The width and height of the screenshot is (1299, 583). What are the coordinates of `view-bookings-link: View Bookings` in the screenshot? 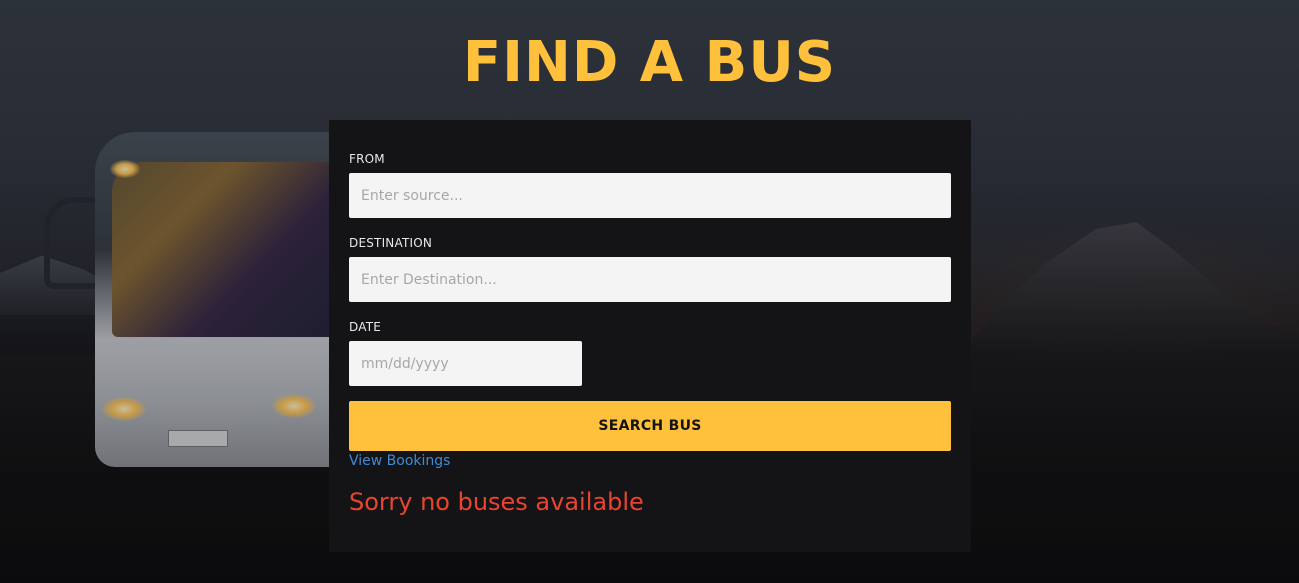 It's located at (399, 461).